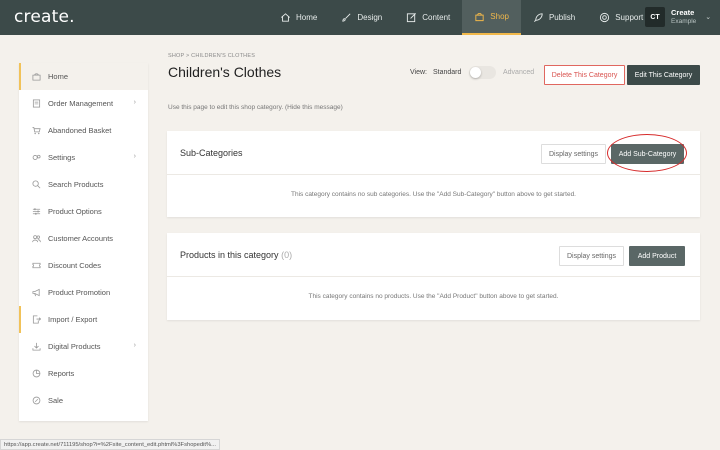 The image size is (720, 450). I want to click on account-text: Create Example, so click(683, 17).